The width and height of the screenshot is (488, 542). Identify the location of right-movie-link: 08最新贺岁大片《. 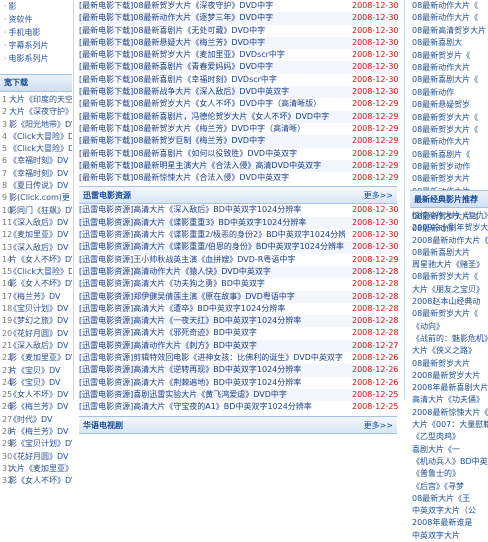
(449, 130).